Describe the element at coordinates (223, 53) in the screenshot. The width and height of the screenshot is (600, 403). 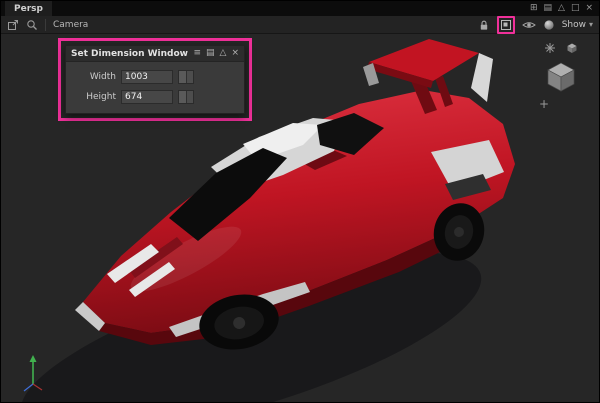
I see `collapse-icon: △` at that location.